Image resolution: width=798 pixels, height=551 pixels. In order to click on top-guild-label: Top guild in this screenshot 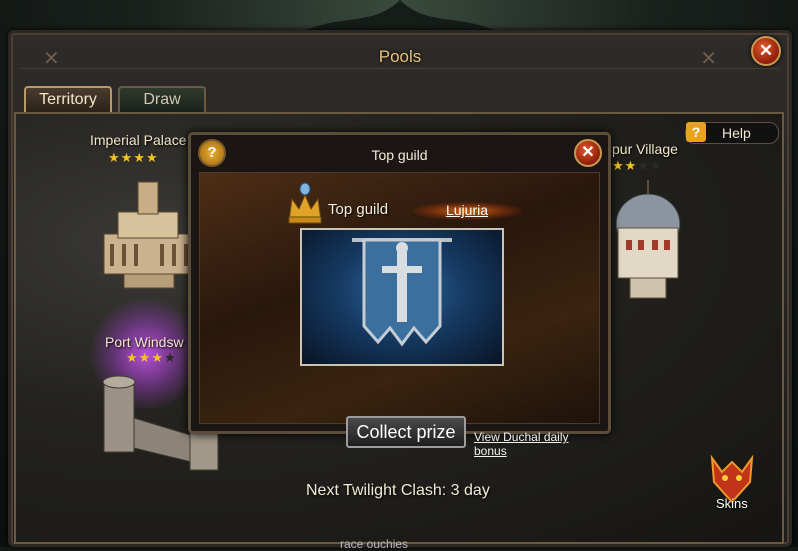, I will do `click(358, 209)`.